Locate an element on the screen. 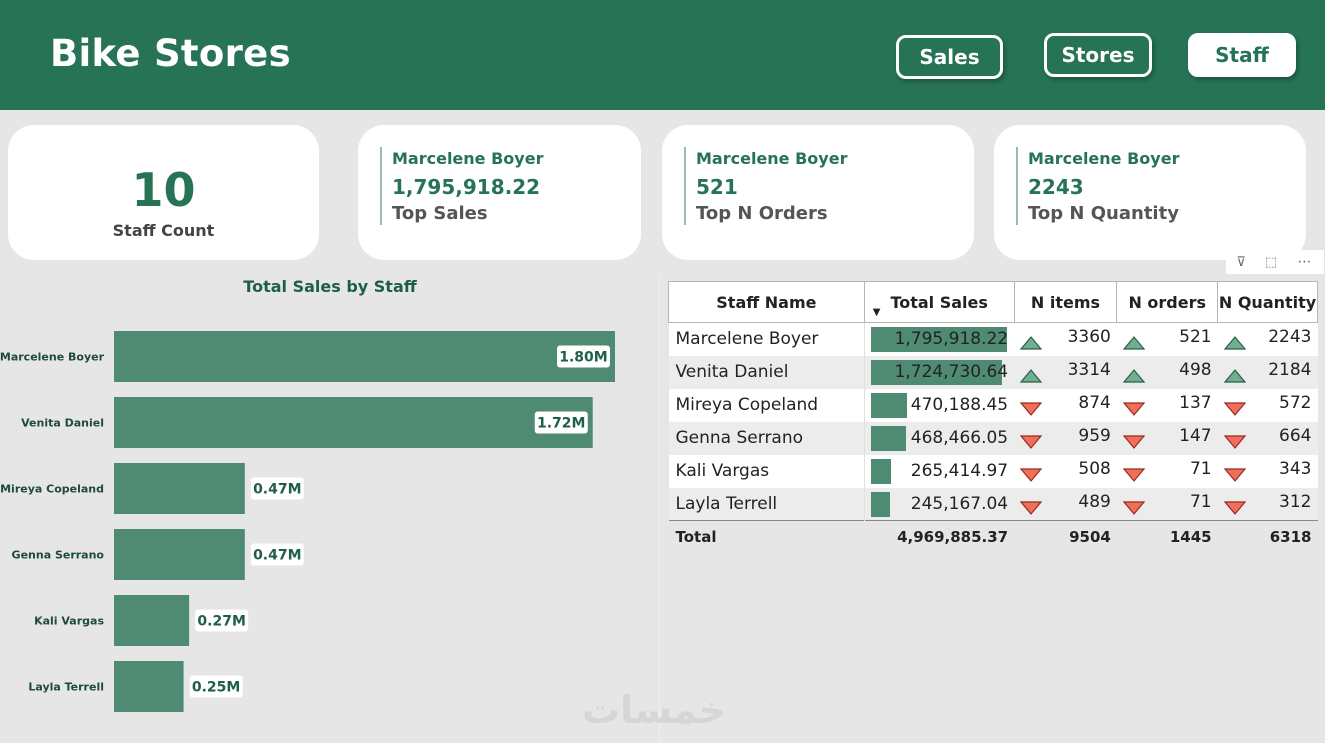  column-header-n-items: N items is located at coordinates (1065, 302).